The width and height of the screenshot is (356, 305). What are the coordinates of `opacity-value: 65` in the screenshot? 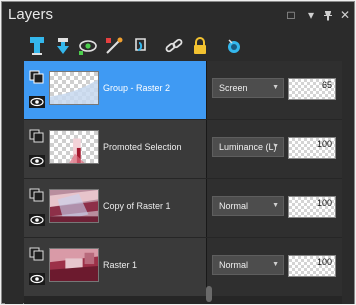 It's located at (326, 85).